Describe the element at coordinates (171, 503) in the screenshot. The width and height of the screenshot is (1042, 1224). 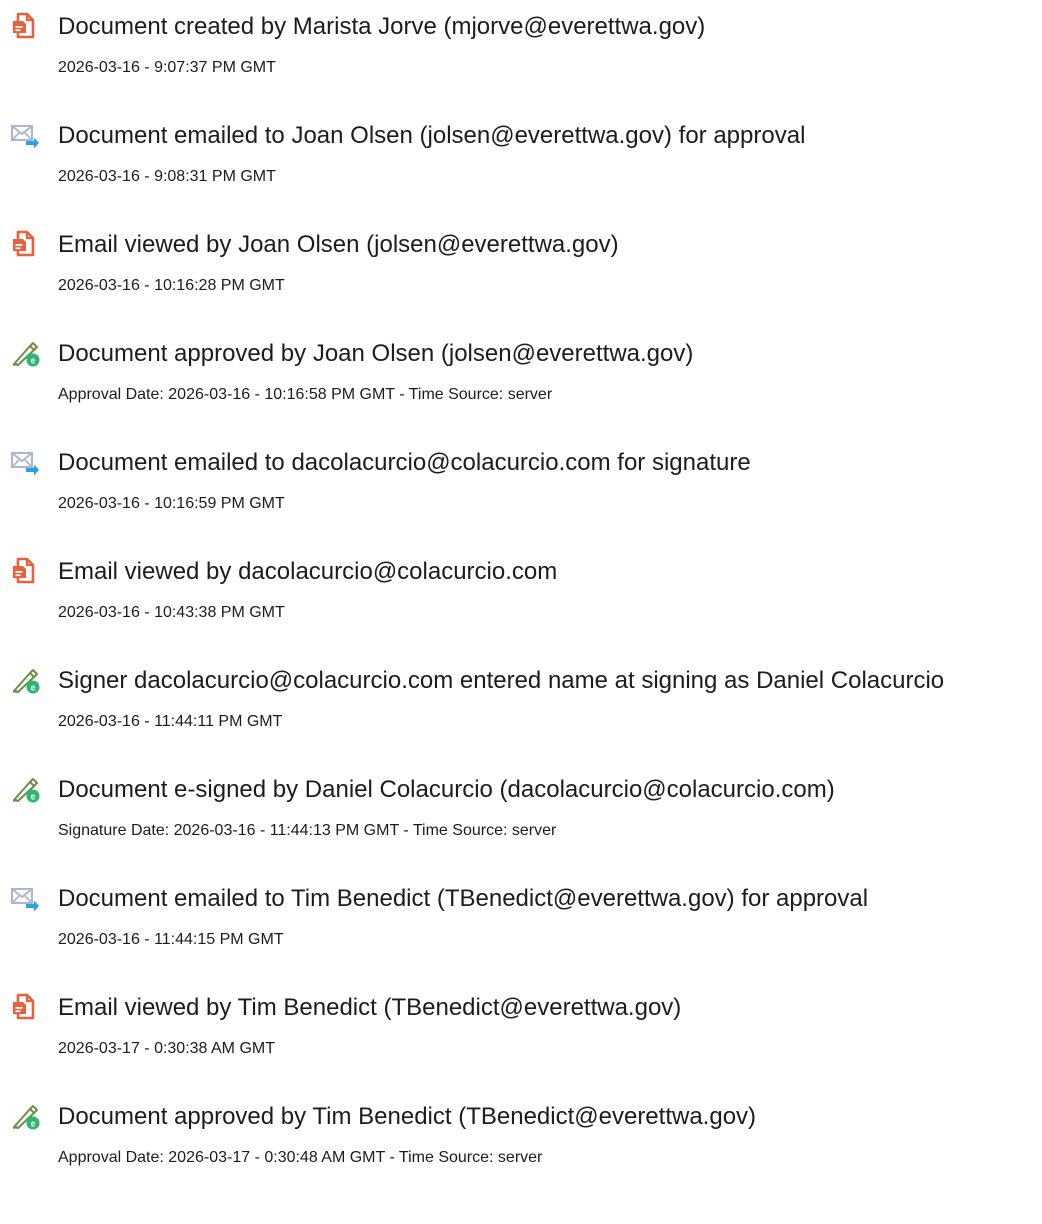
I see `event-timestamp: 2026-03-16 - 10:16:59 PM GMT` at that location.